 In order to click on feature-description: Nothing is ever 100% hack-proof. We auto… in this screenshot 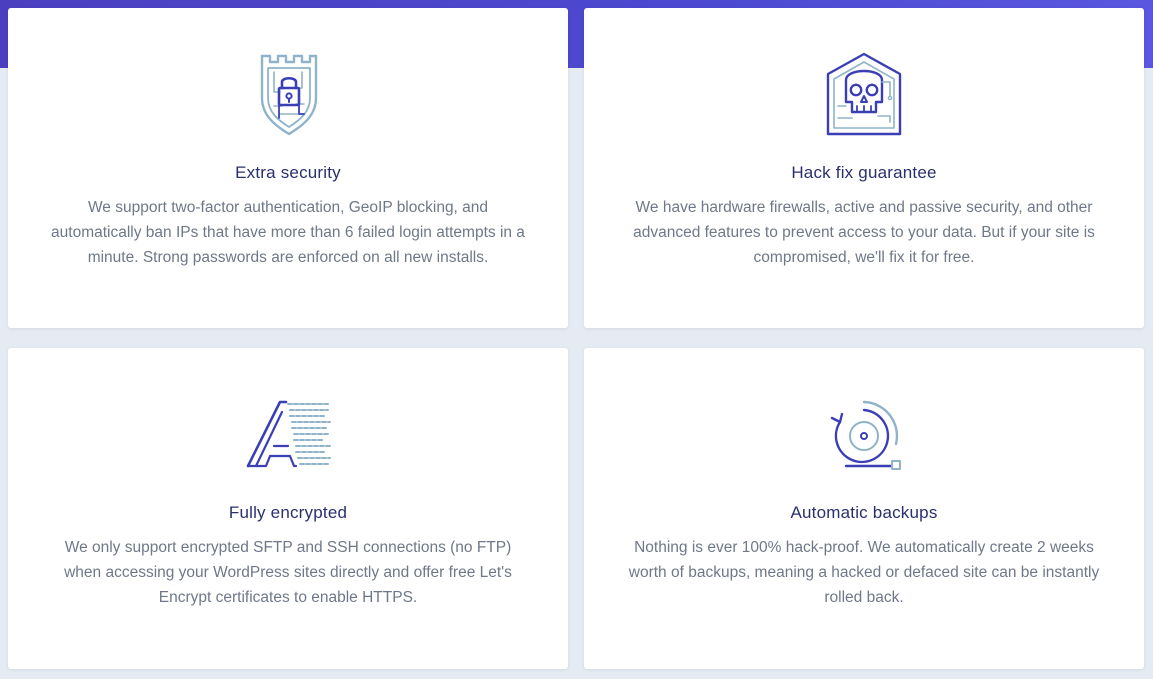, I will do `click(864, 572)`.